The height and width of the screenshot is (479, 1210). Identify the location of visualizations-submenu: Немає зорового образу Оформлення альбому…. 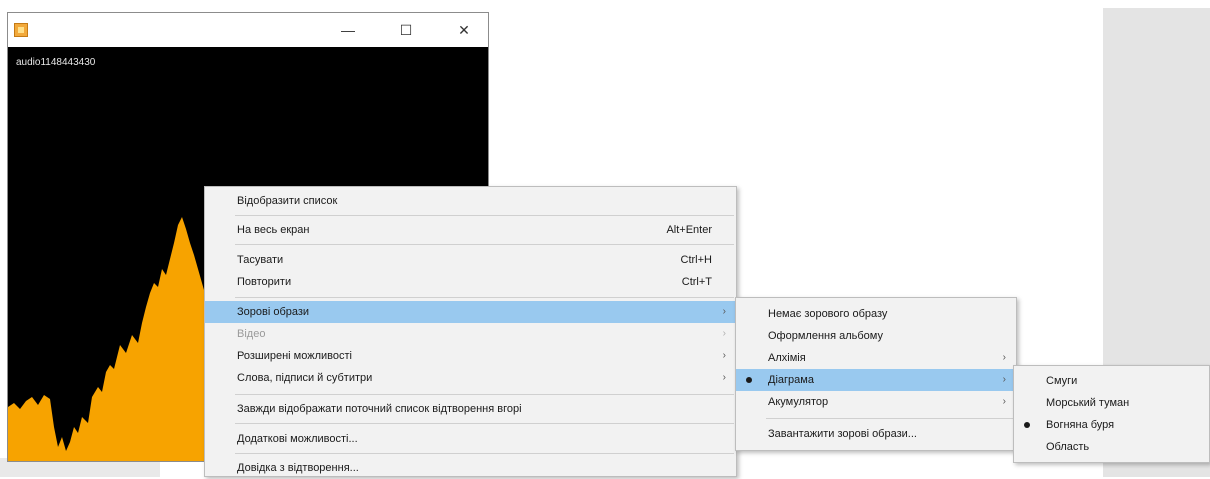
(876, 374).